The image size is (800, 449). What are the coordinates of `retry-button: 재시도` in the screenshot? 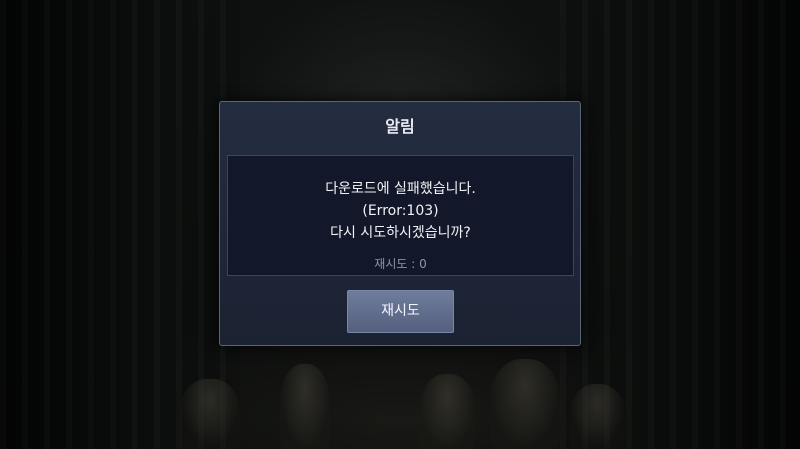 It's located at (400, 311).